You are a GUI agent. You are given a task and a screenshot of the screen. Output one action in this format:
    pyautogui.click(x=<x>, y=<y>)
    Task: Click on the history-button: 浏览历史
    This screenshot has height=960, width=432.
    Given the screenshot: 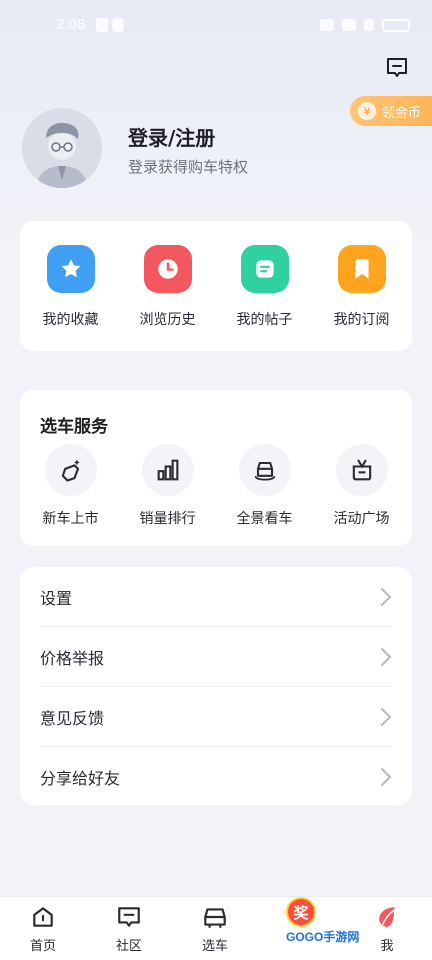 What is the action you would take?
    pyautogui.click(x=168, y=287)
    